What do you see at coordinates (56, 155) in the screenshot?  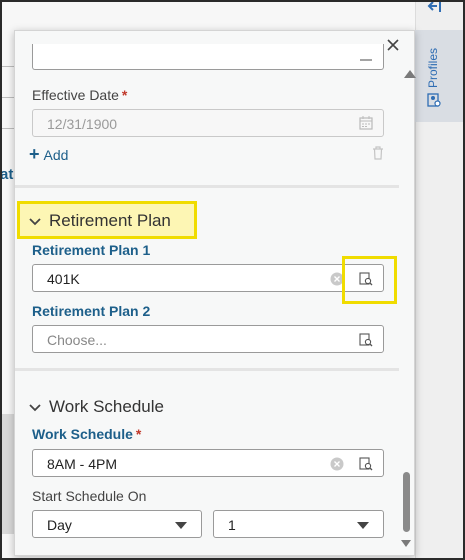 I see `add-link-label: Add` at bounding box center [56, 155].